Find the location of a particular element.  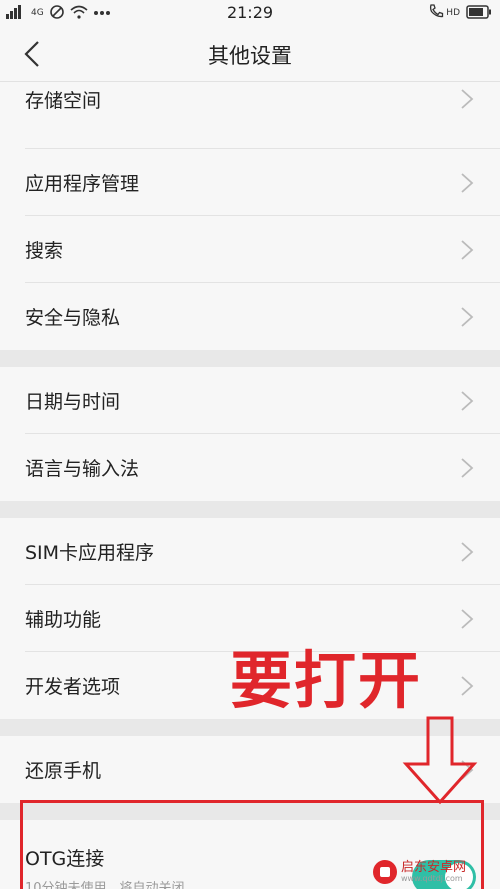

page-title: 其他设置 is located at coordinates (250, 56).